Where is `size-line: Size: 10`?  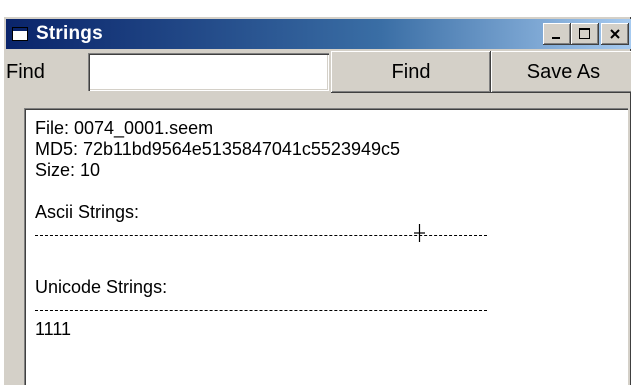
size-line: Size: 10 is located at coordinates (68, 170).